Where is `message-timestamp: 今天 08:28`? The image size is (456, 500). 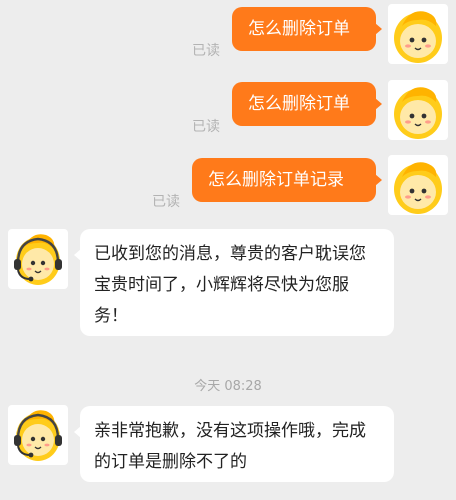 message-timestamp: 今天 08:28 is located at coordinates (228, 386).